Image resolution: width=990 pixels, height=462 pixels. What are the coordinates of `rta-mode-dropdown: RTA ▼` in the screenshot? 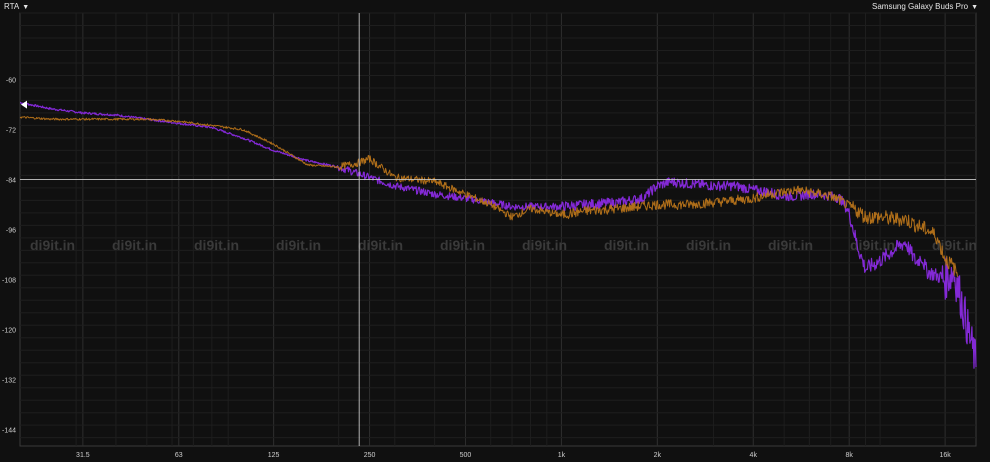 It's located at (16, 7).